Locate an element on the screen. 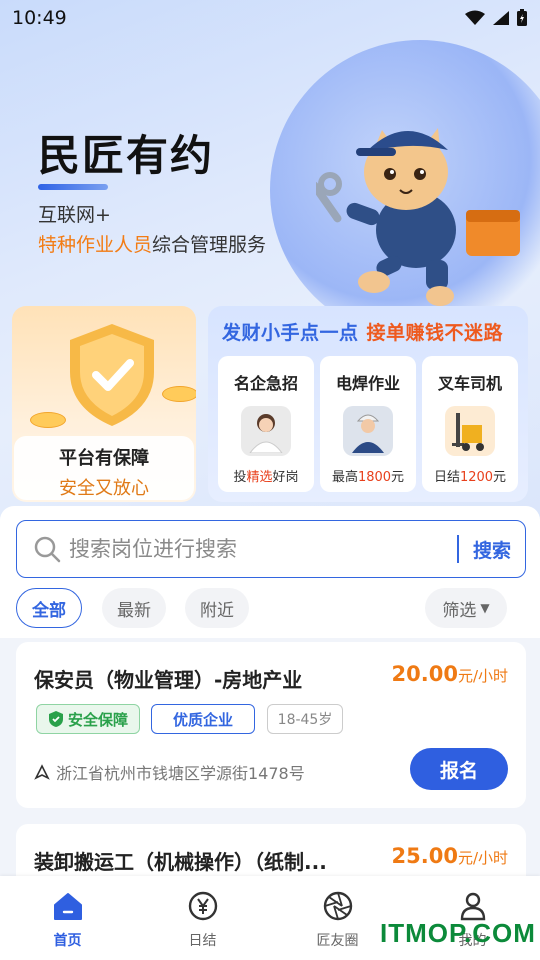 This screenshot has height=960, width=540. wifi-icon is located at coordinates (475, 17).